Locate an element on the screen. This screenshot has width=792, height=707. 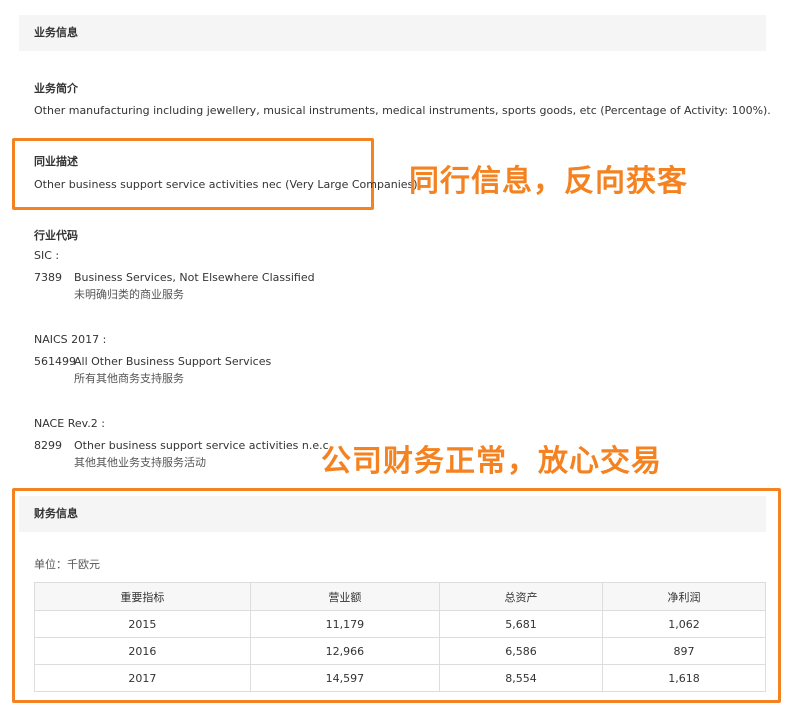
table-cell: 1,062 is located at coordinates (684, 624).